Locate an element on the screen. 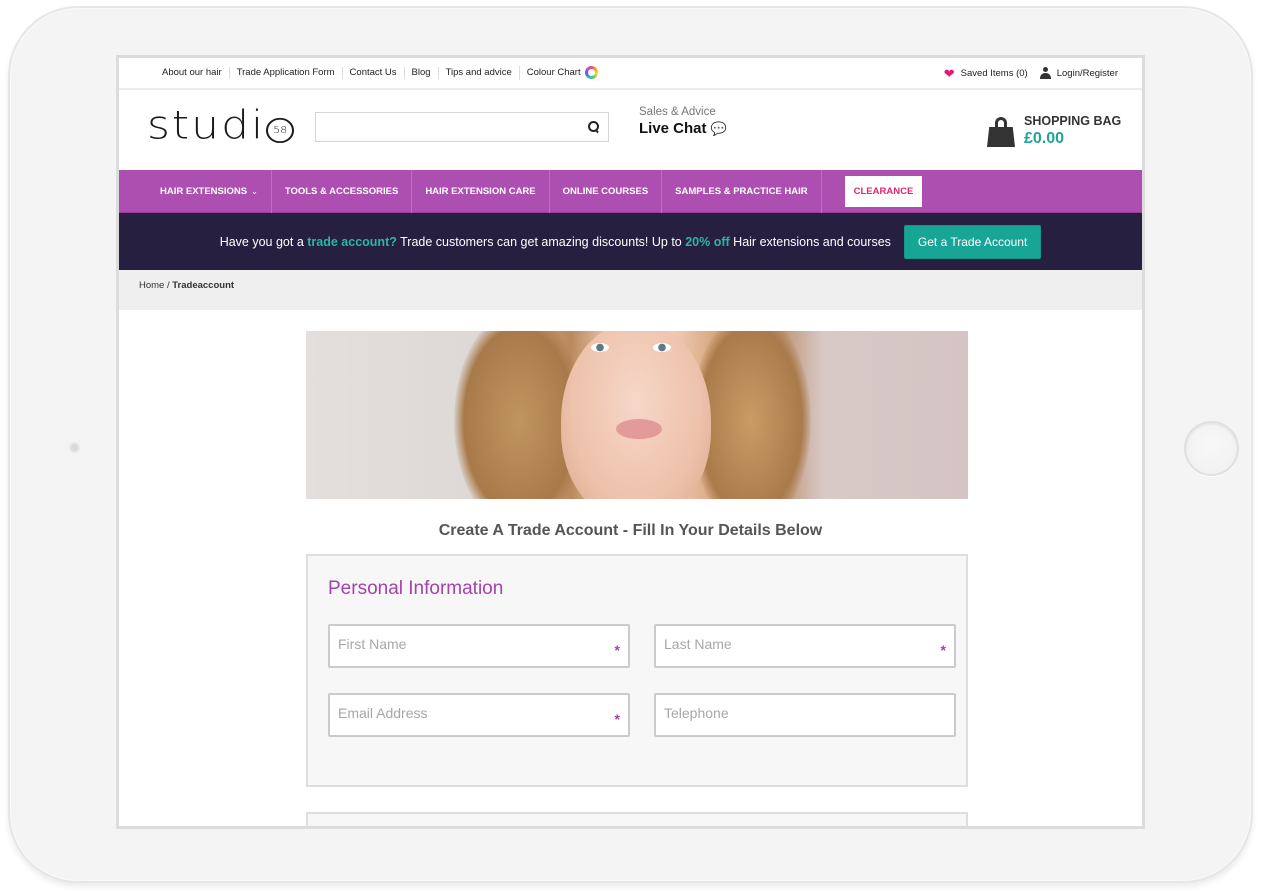 The image size is (1264, 895). sales-advice: Sales & Advice Live Chat 💬 is located at coordinates (683, 121).